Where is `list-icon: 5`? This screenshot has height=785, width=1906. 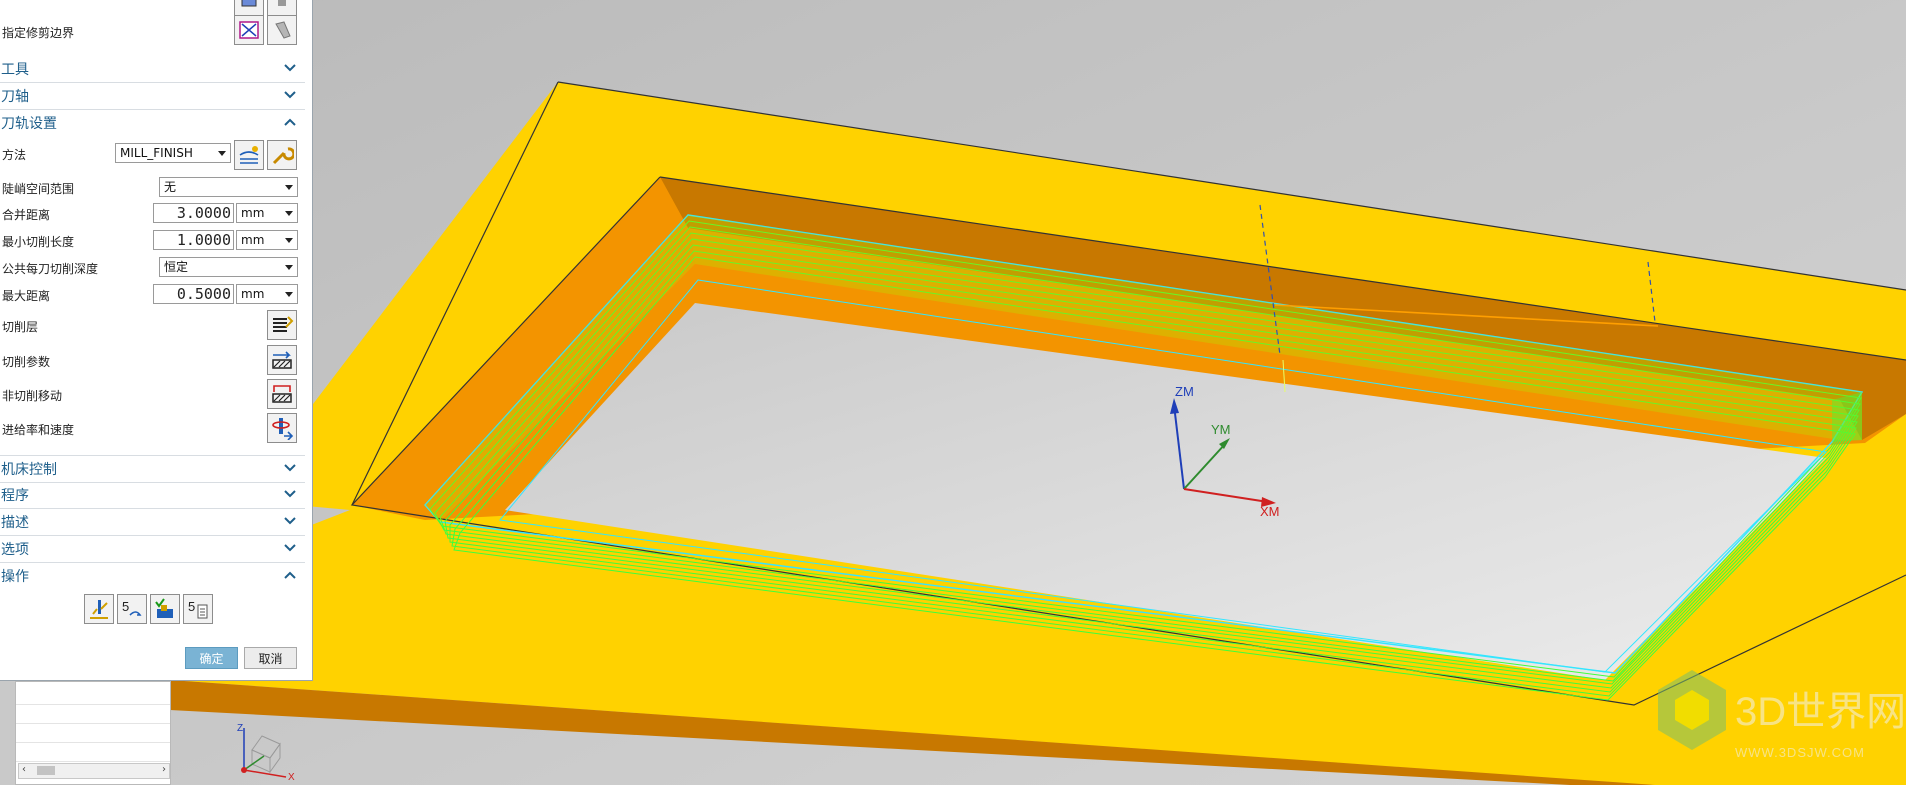
list-icon: 5 is located at coordinates (198, 609).